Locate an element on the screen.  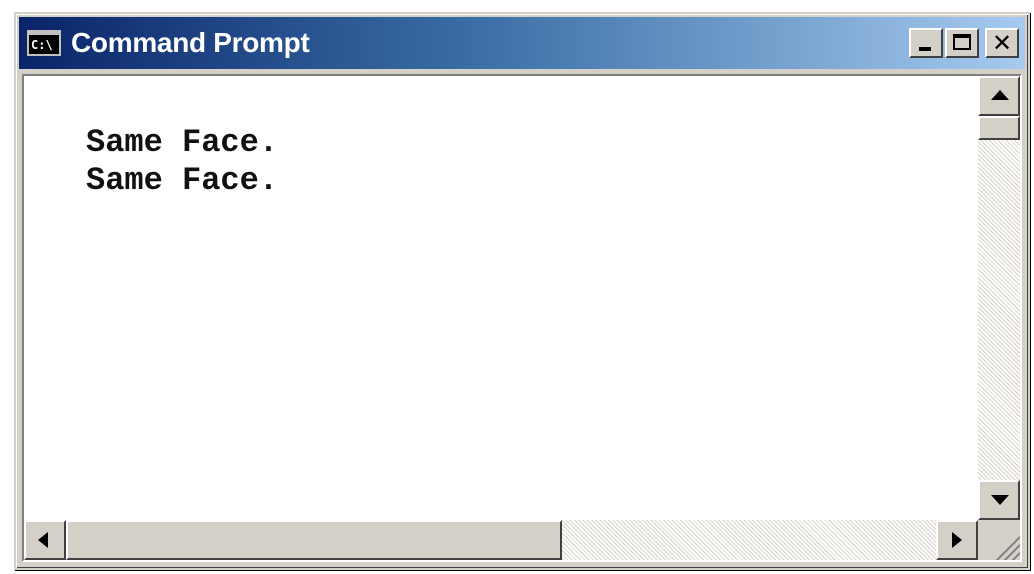
horizontal-scrollbar is located at coordinates (501, 540).